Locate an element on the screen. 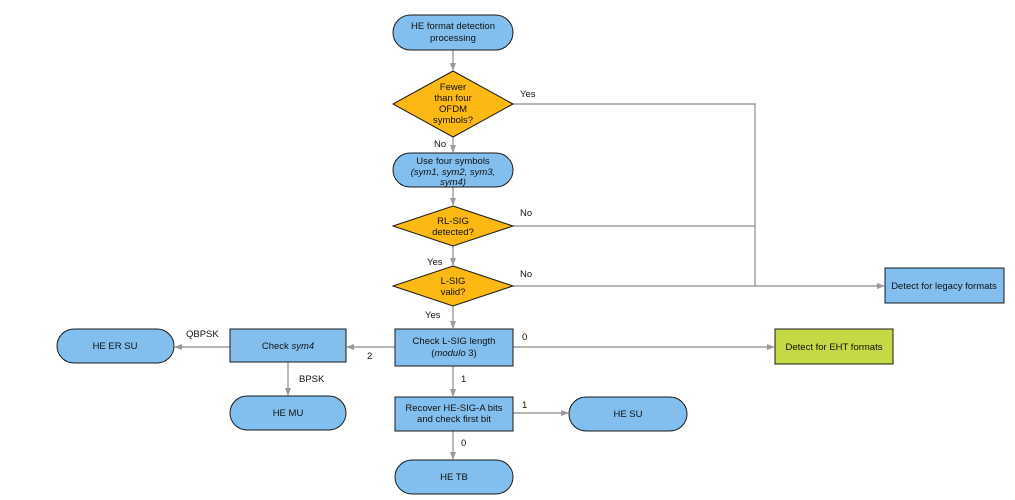 The height and width of the screenshot is (500, 1015). label-rlsig-yes: Yes is located at coordinates (435, 262).